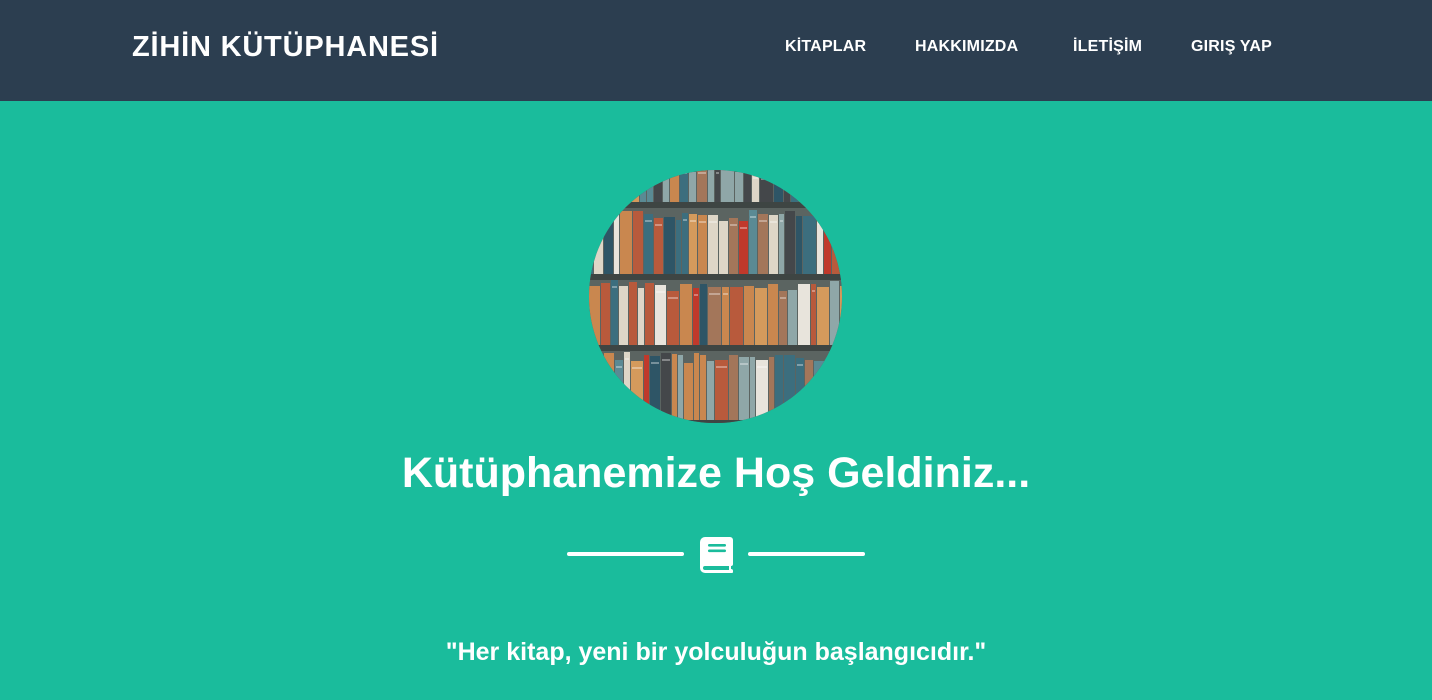  What do you see at coordinates (1107, 47) in the screenshot?
I see `nav-link-iletisim: İLETİŞİM` at bounding box center [1107, 47].